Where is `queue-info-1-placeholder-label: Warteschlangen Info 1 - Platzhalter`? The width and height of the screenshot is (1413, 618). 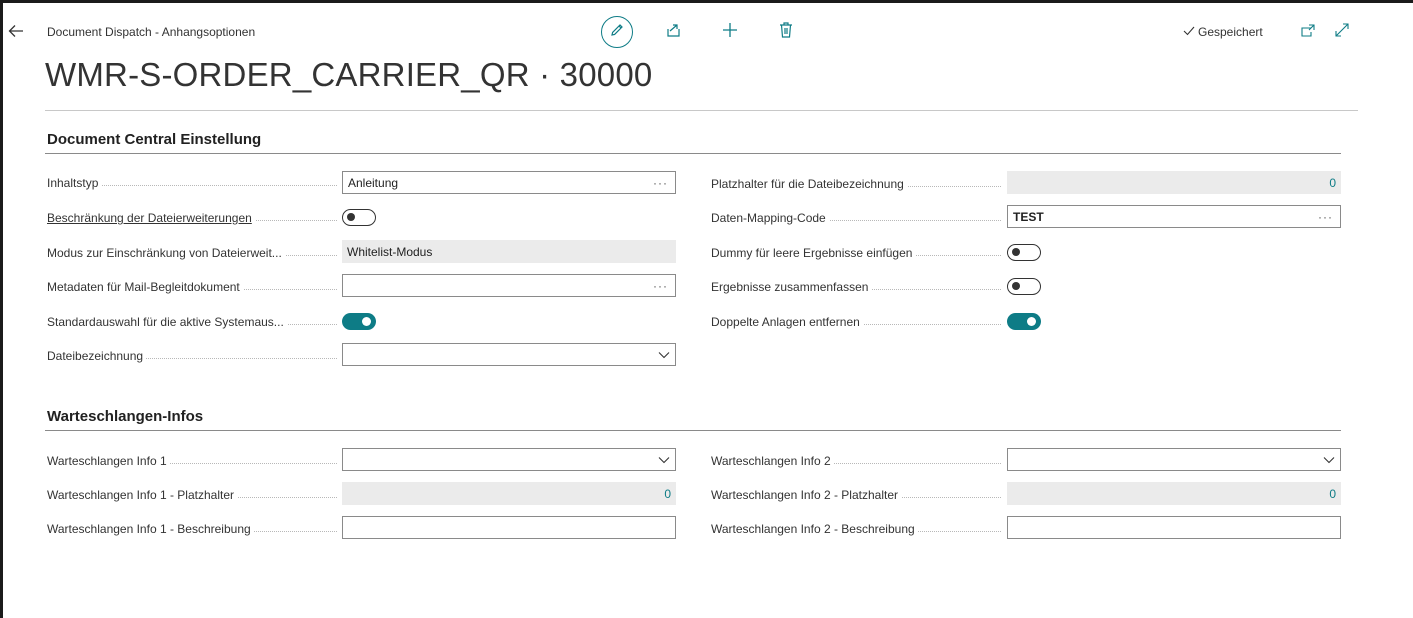 queue-info-1-placeholder-label: Warteschlangen Info 1 - Platzhalter is located at coordinates (192, 496).